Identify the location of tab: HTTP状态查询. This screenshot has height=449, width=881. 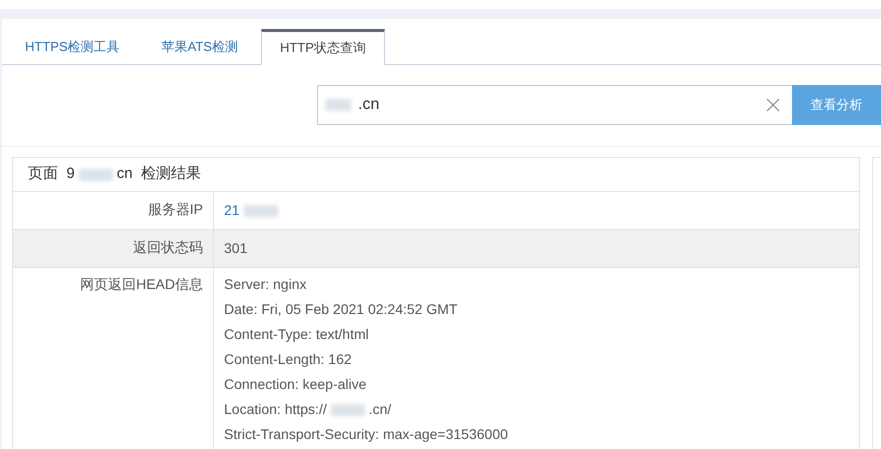
(322, 47).